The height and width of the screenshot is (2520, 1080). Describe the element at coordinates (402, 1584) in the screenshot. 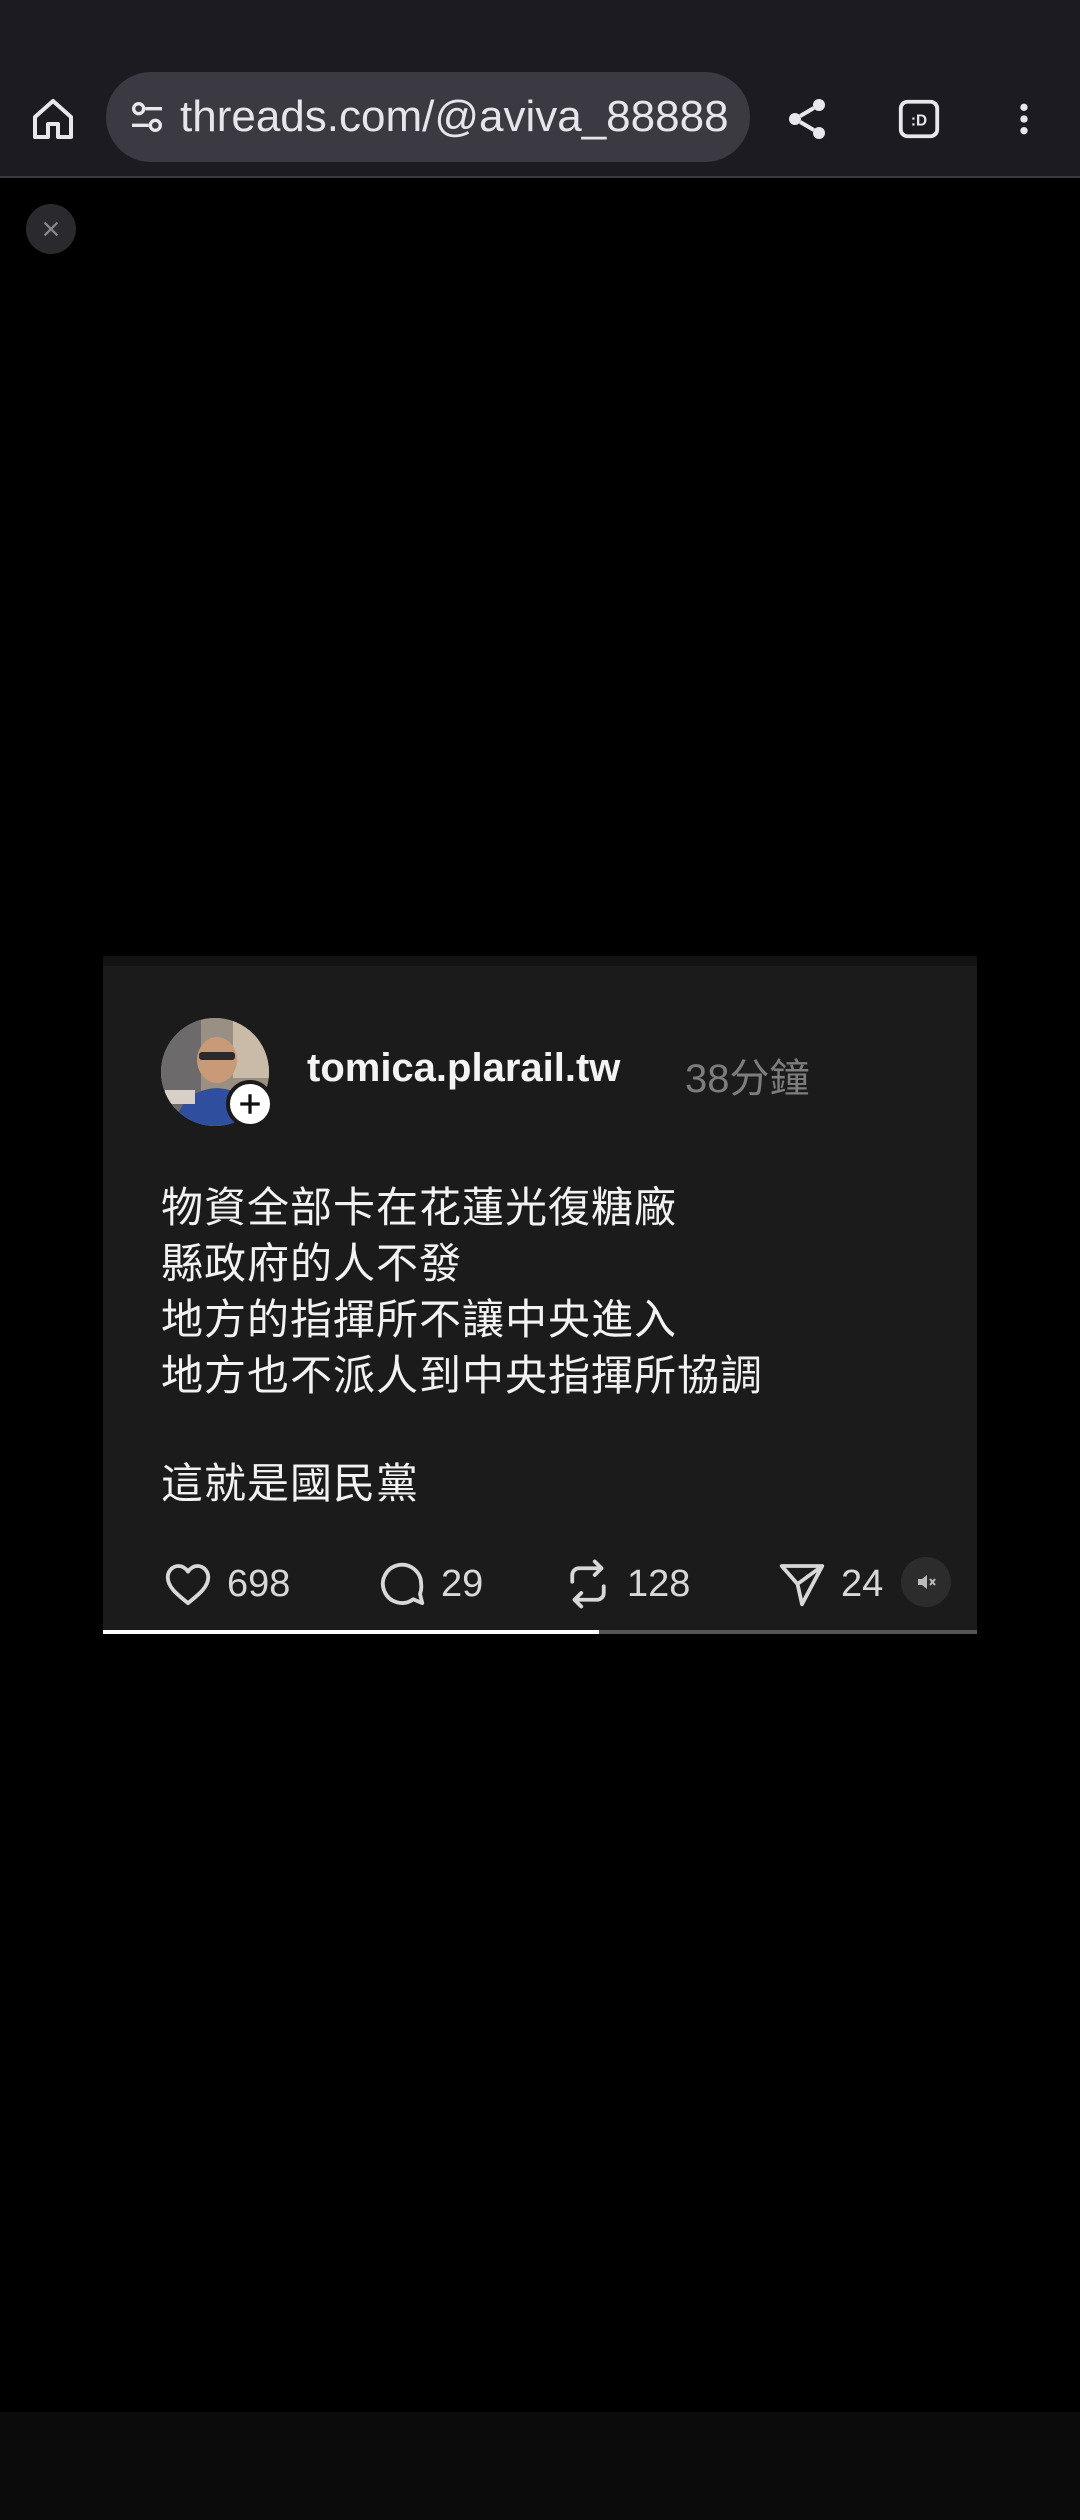

I see `comment-icon` at that location.